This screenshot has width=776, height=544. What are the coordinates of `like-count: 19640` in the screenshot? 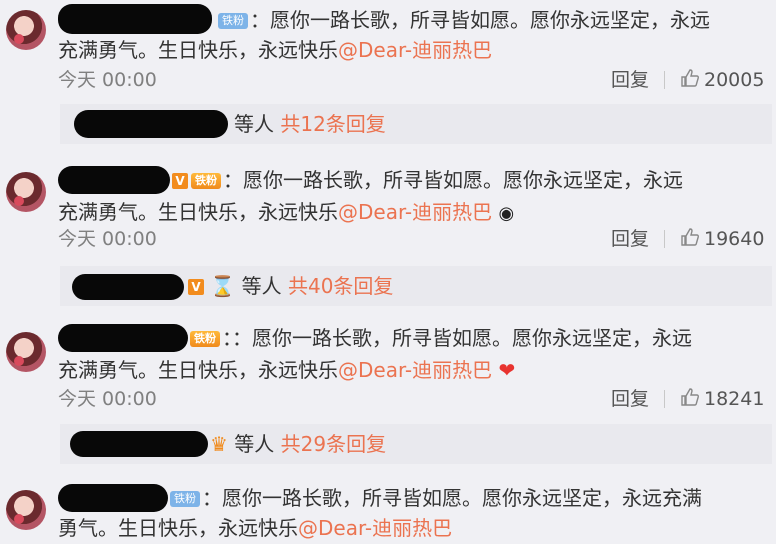 It's located at (734, 239).